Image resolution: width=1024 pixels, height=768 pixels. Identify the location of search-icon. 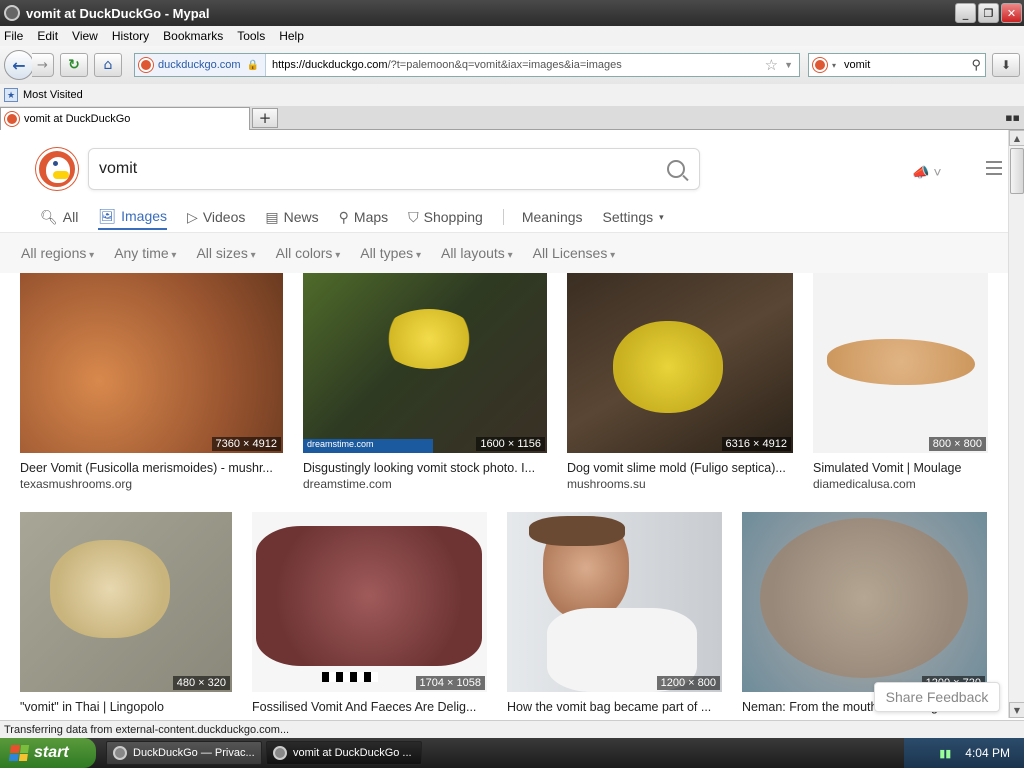
(676, 169).